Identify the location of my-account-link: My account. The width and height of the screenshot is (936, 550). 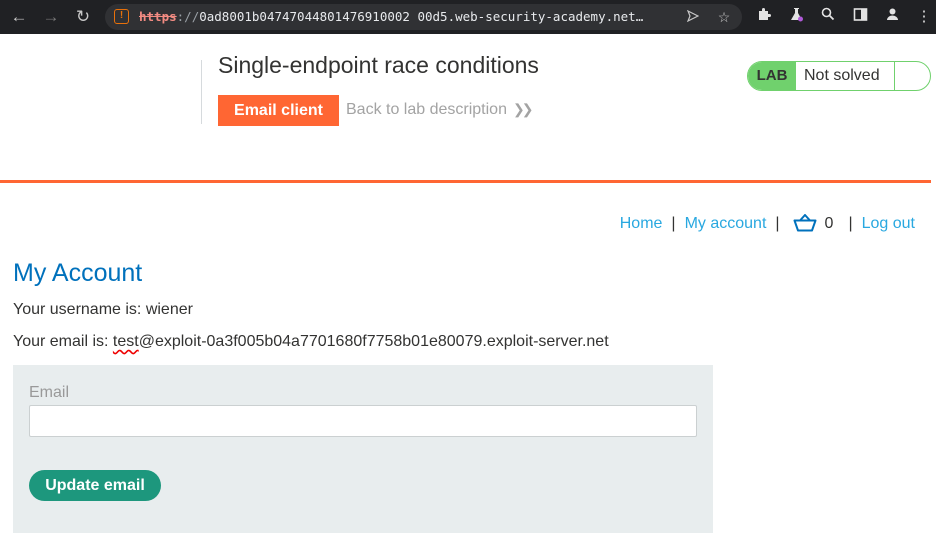
(726, 223).